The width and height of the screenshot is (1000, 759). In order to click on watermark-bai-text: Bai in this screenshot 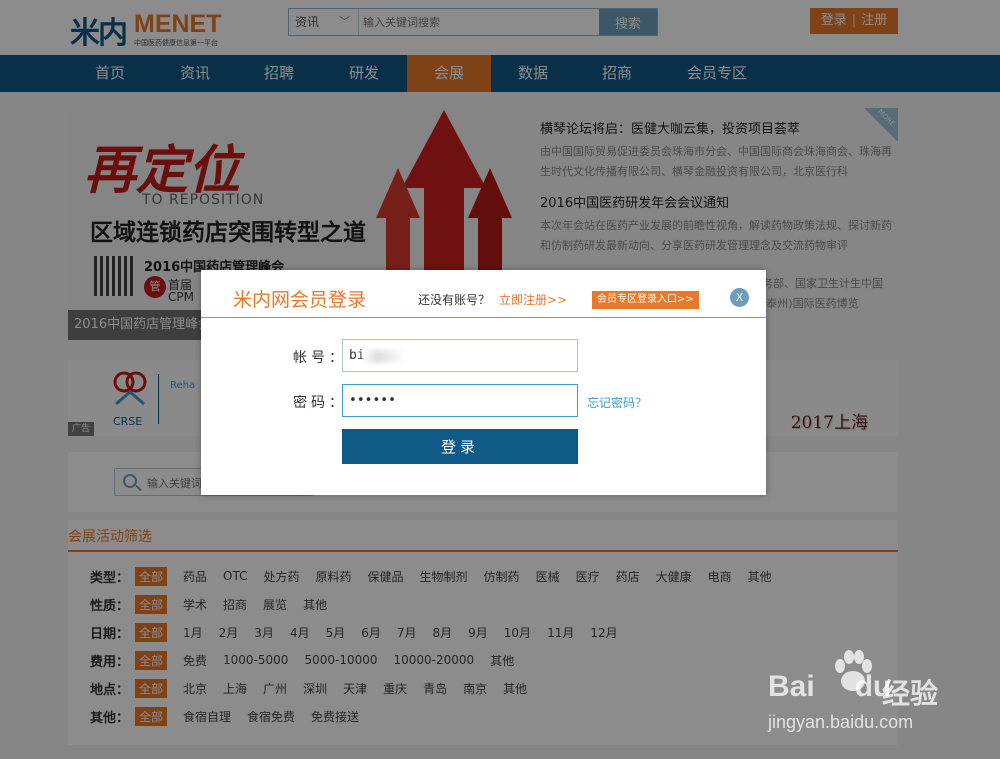, I will do `click(791, 686)`.